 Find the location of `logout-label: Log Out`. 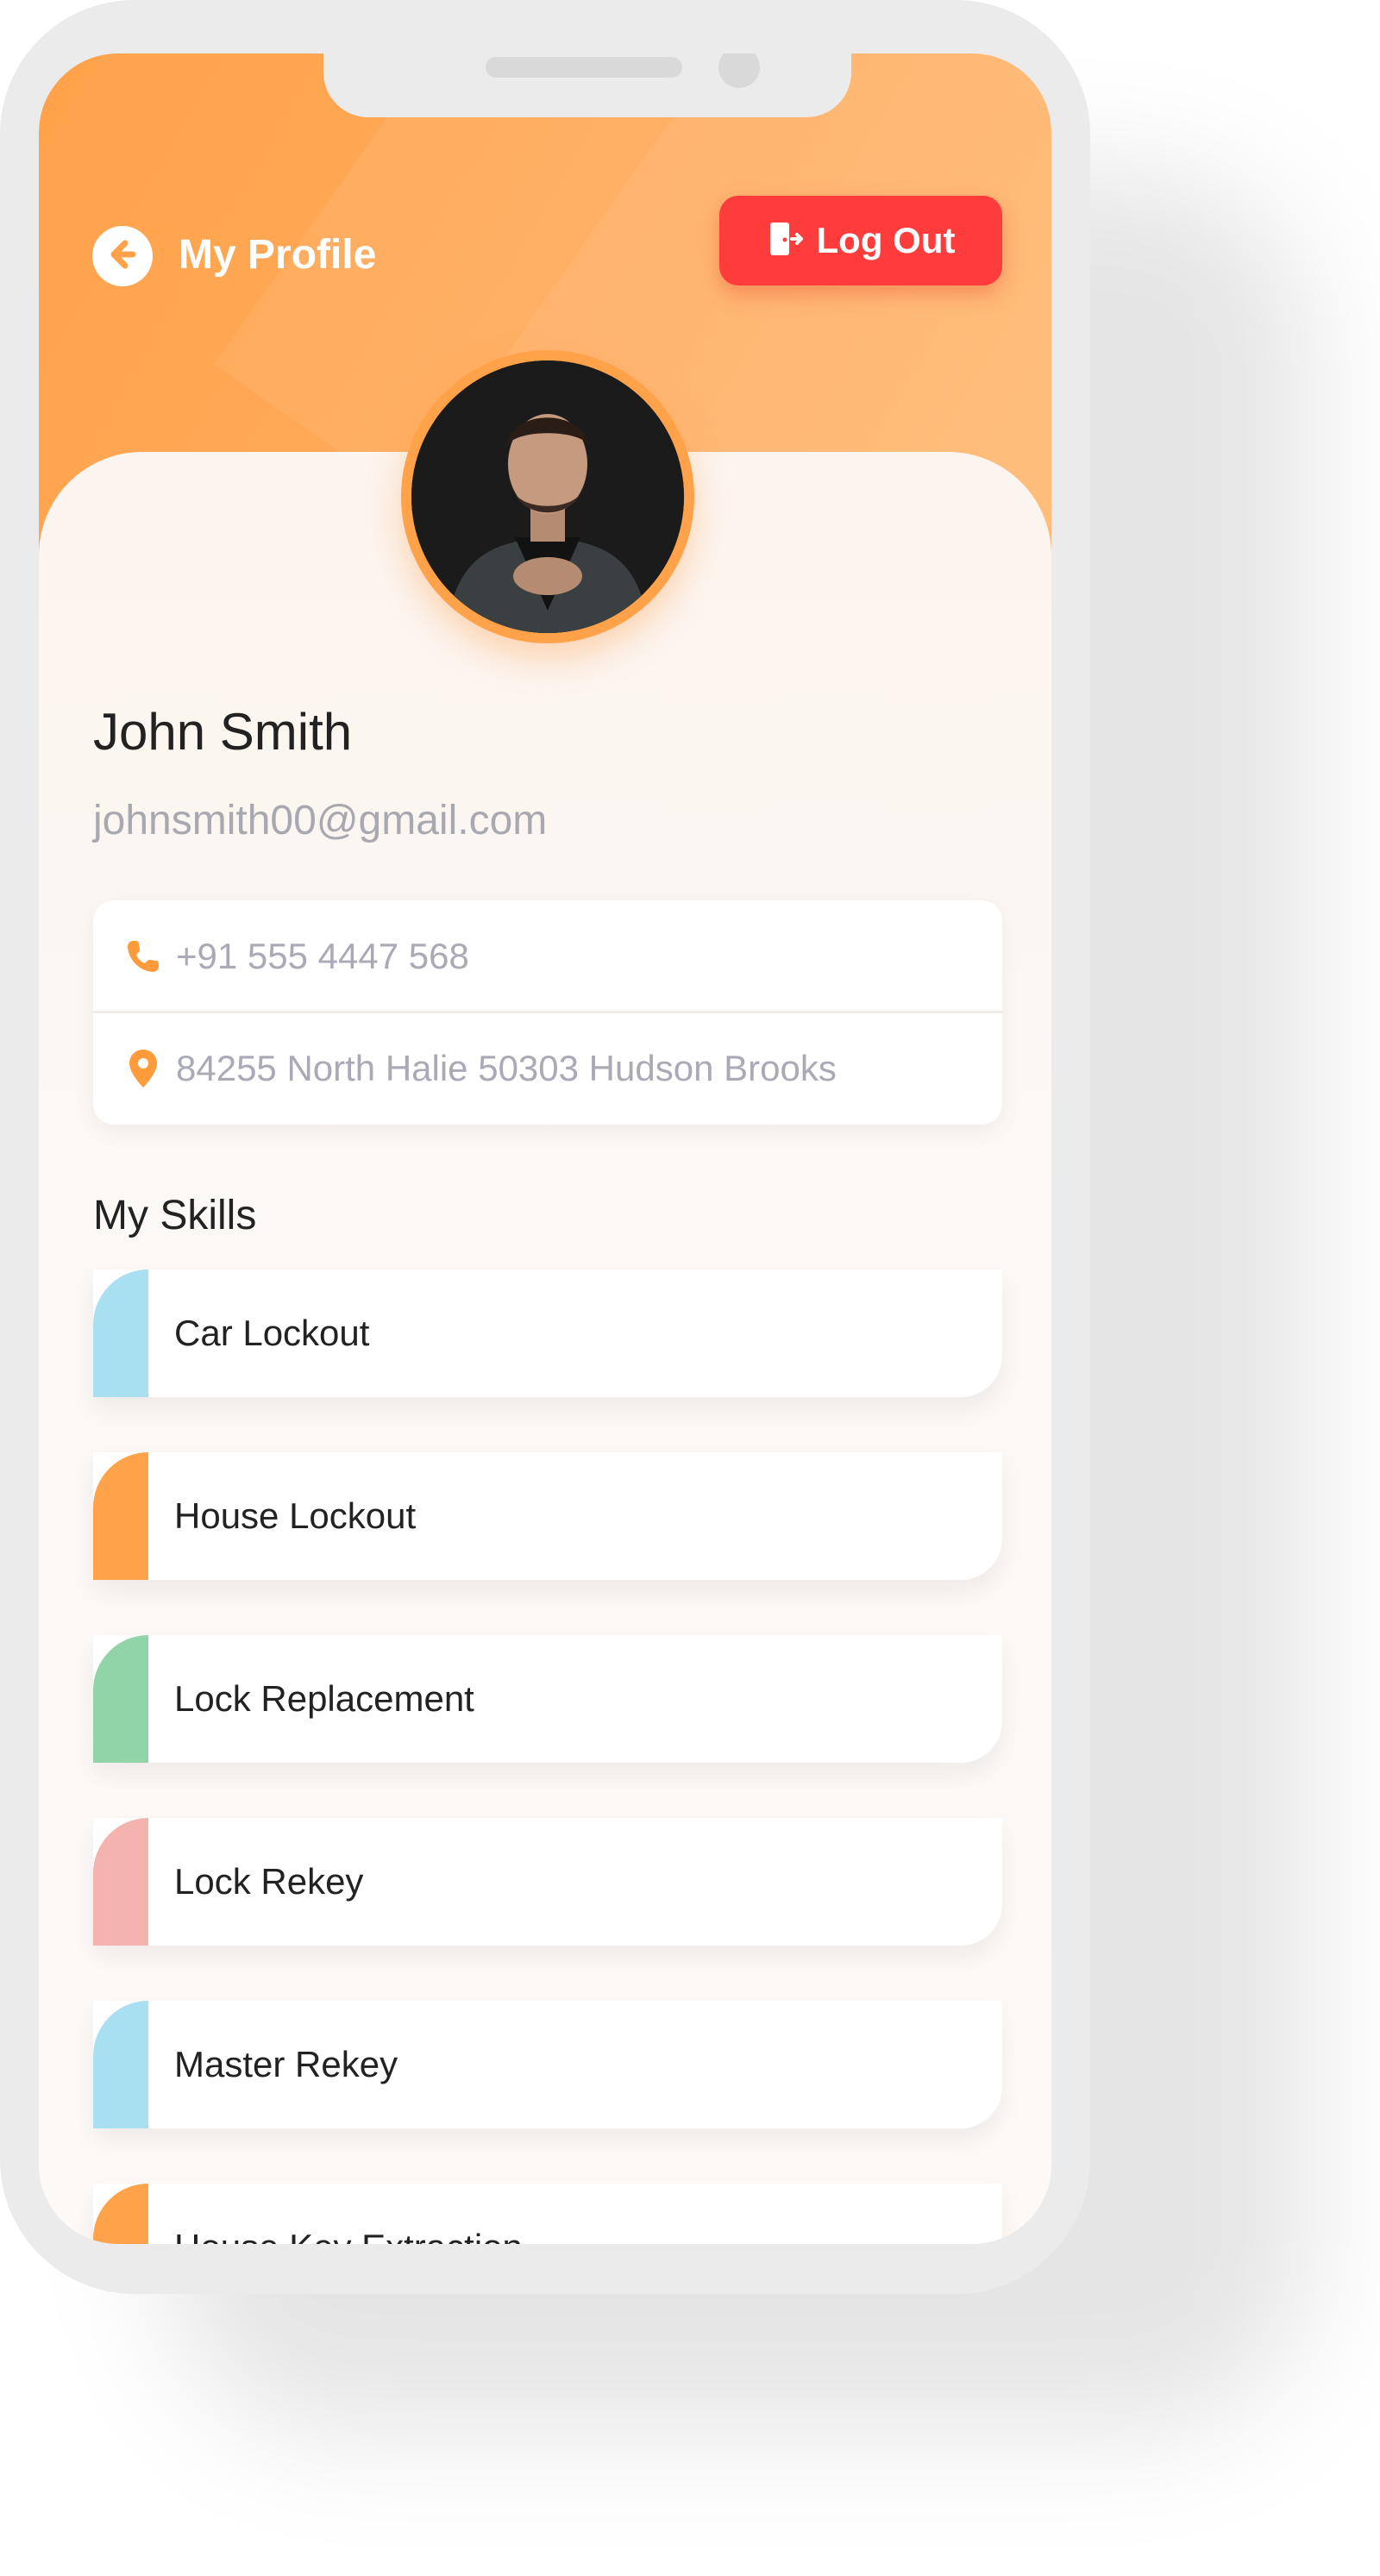

logout-label: Log Out is located at coordinates (886, 240).